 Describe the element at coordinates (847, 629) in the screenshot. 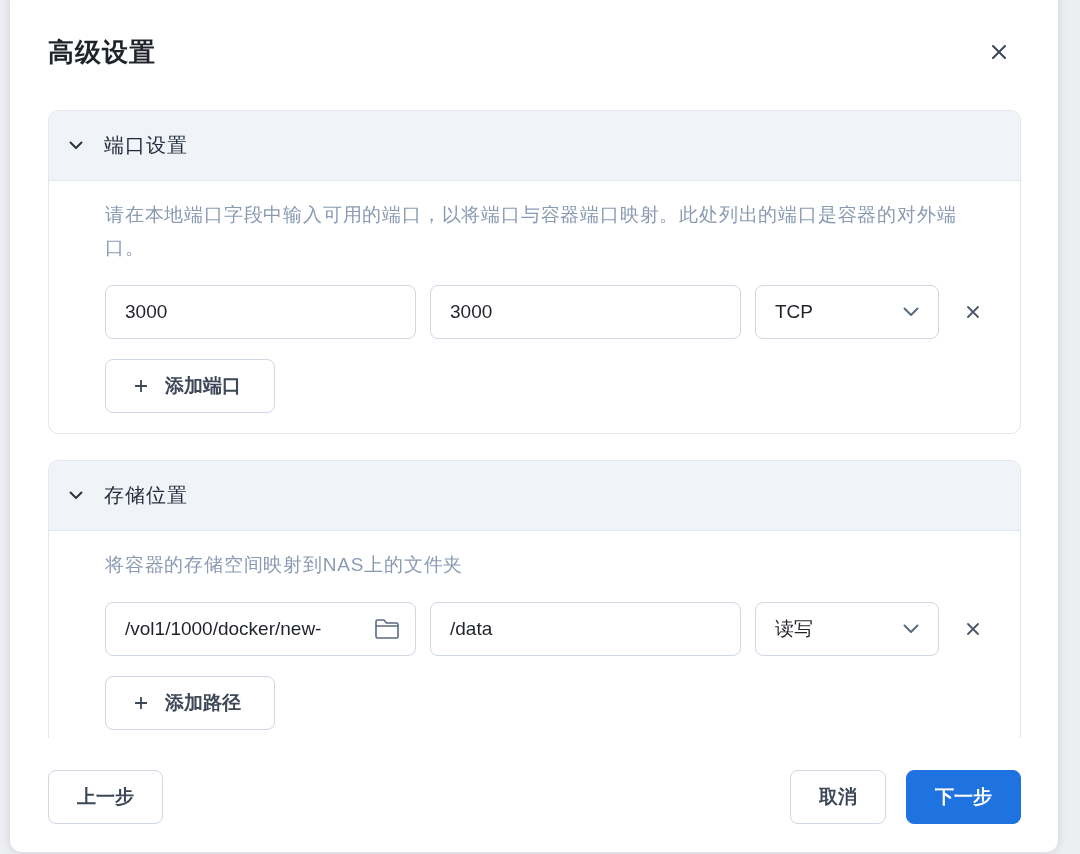

I see `dropdown-field: 读写` at that location.